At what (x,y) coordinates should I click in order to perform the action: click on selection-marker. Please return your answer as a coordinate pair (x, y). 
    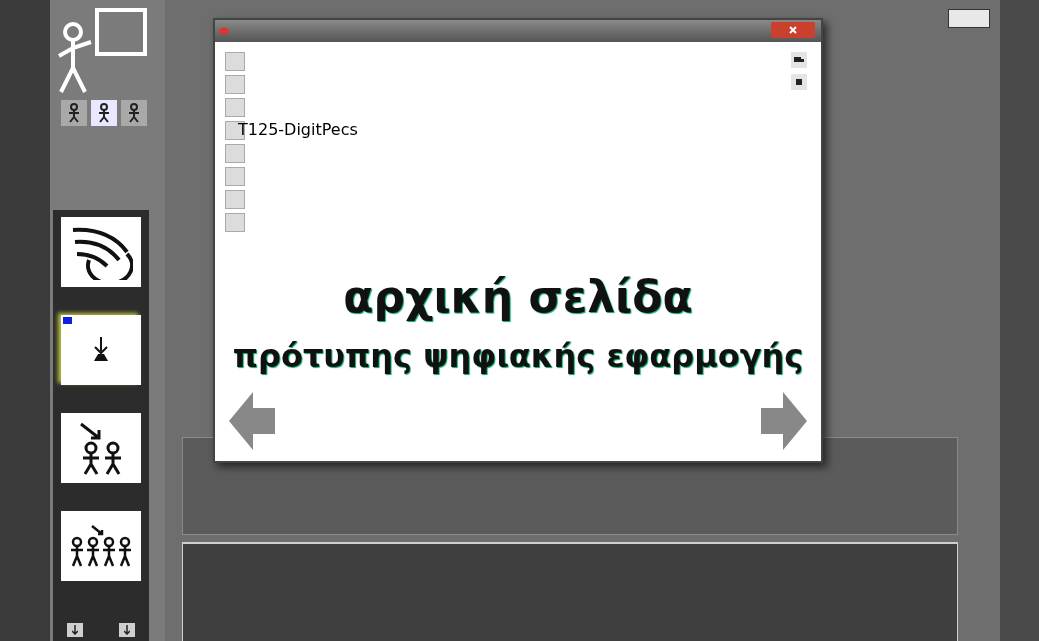
    Looking at the image, I should click on (67, 320).